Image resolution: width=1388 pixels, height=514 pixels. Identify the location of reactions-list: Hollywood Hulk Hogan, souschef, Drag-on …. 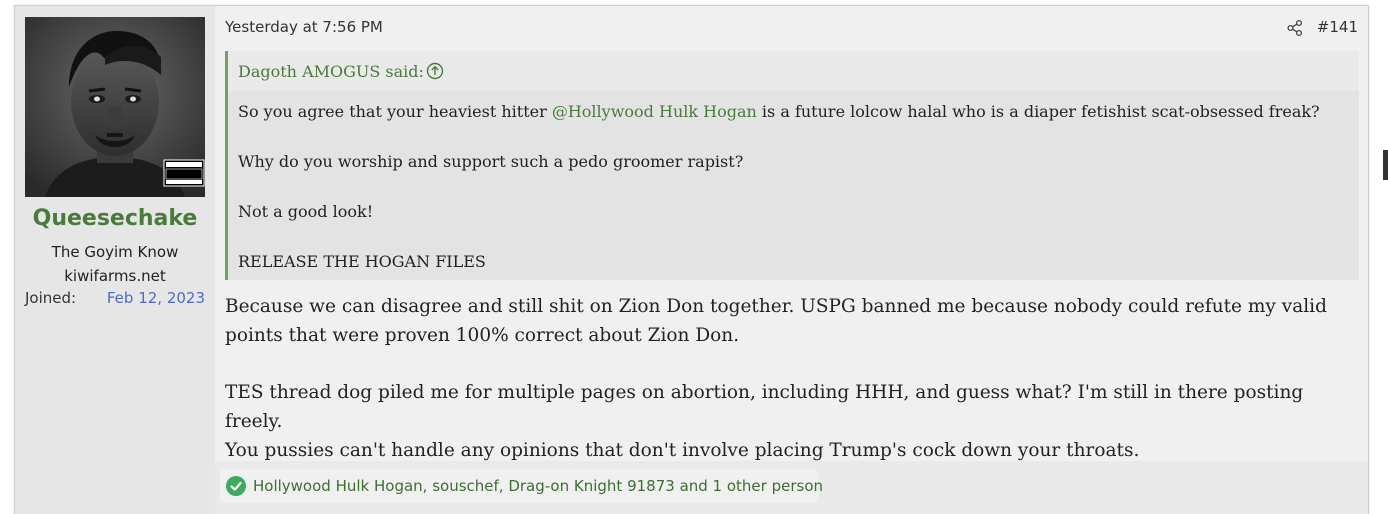
(538, 486).